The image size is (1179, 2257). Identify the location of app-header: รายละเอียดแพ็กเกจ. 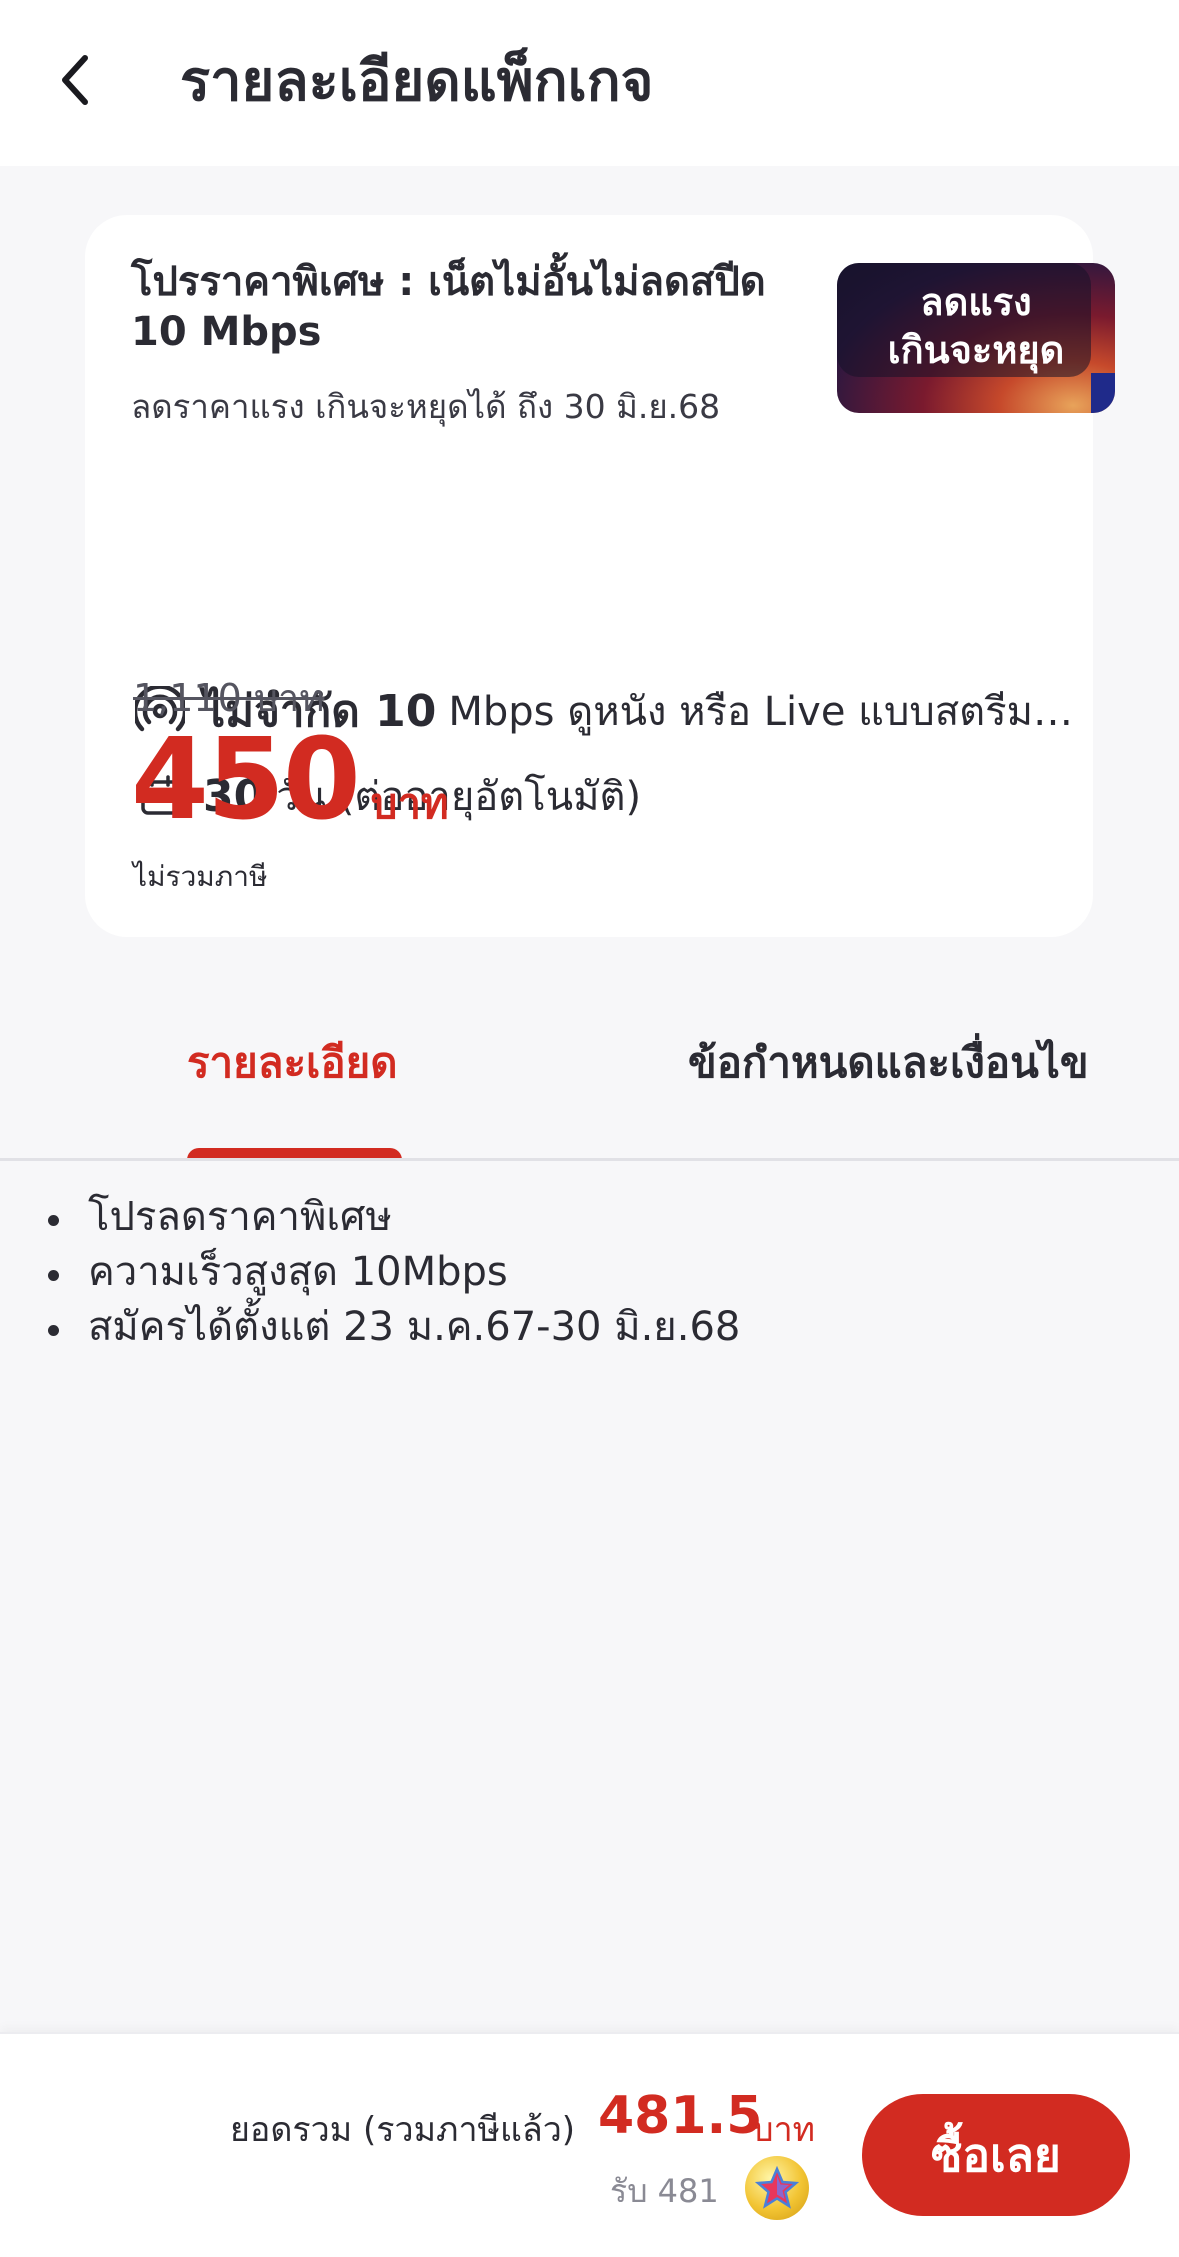
(589, 83).